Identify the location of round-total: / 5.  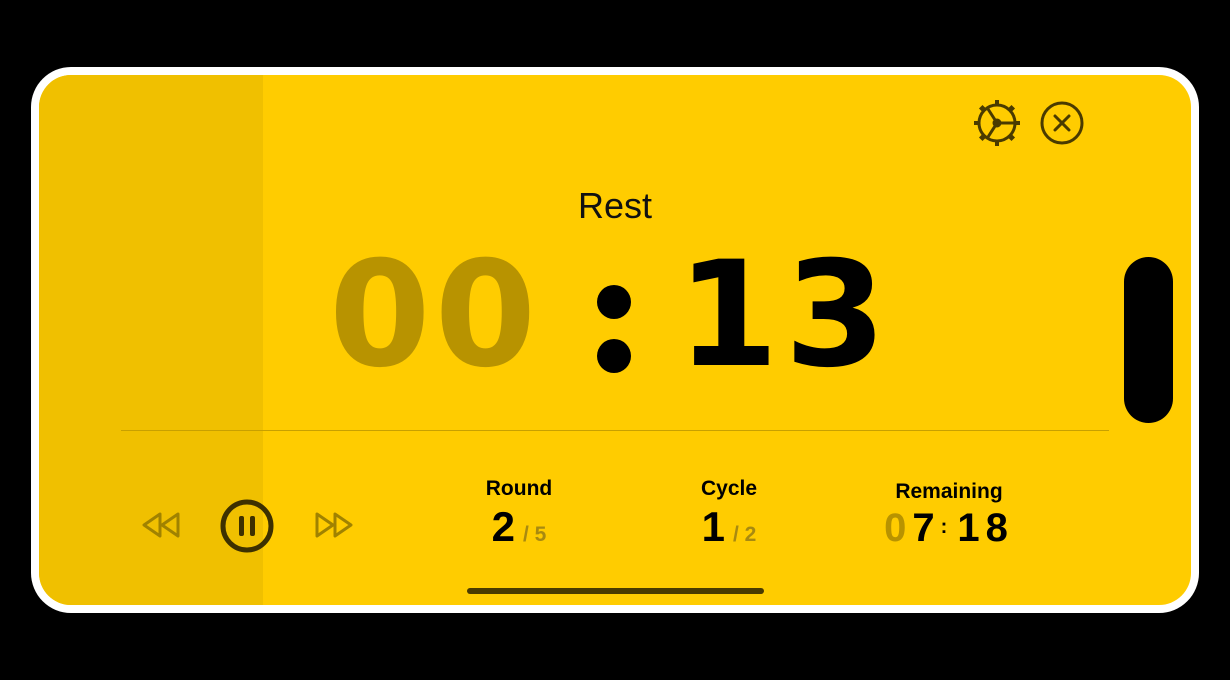
(535, 534).